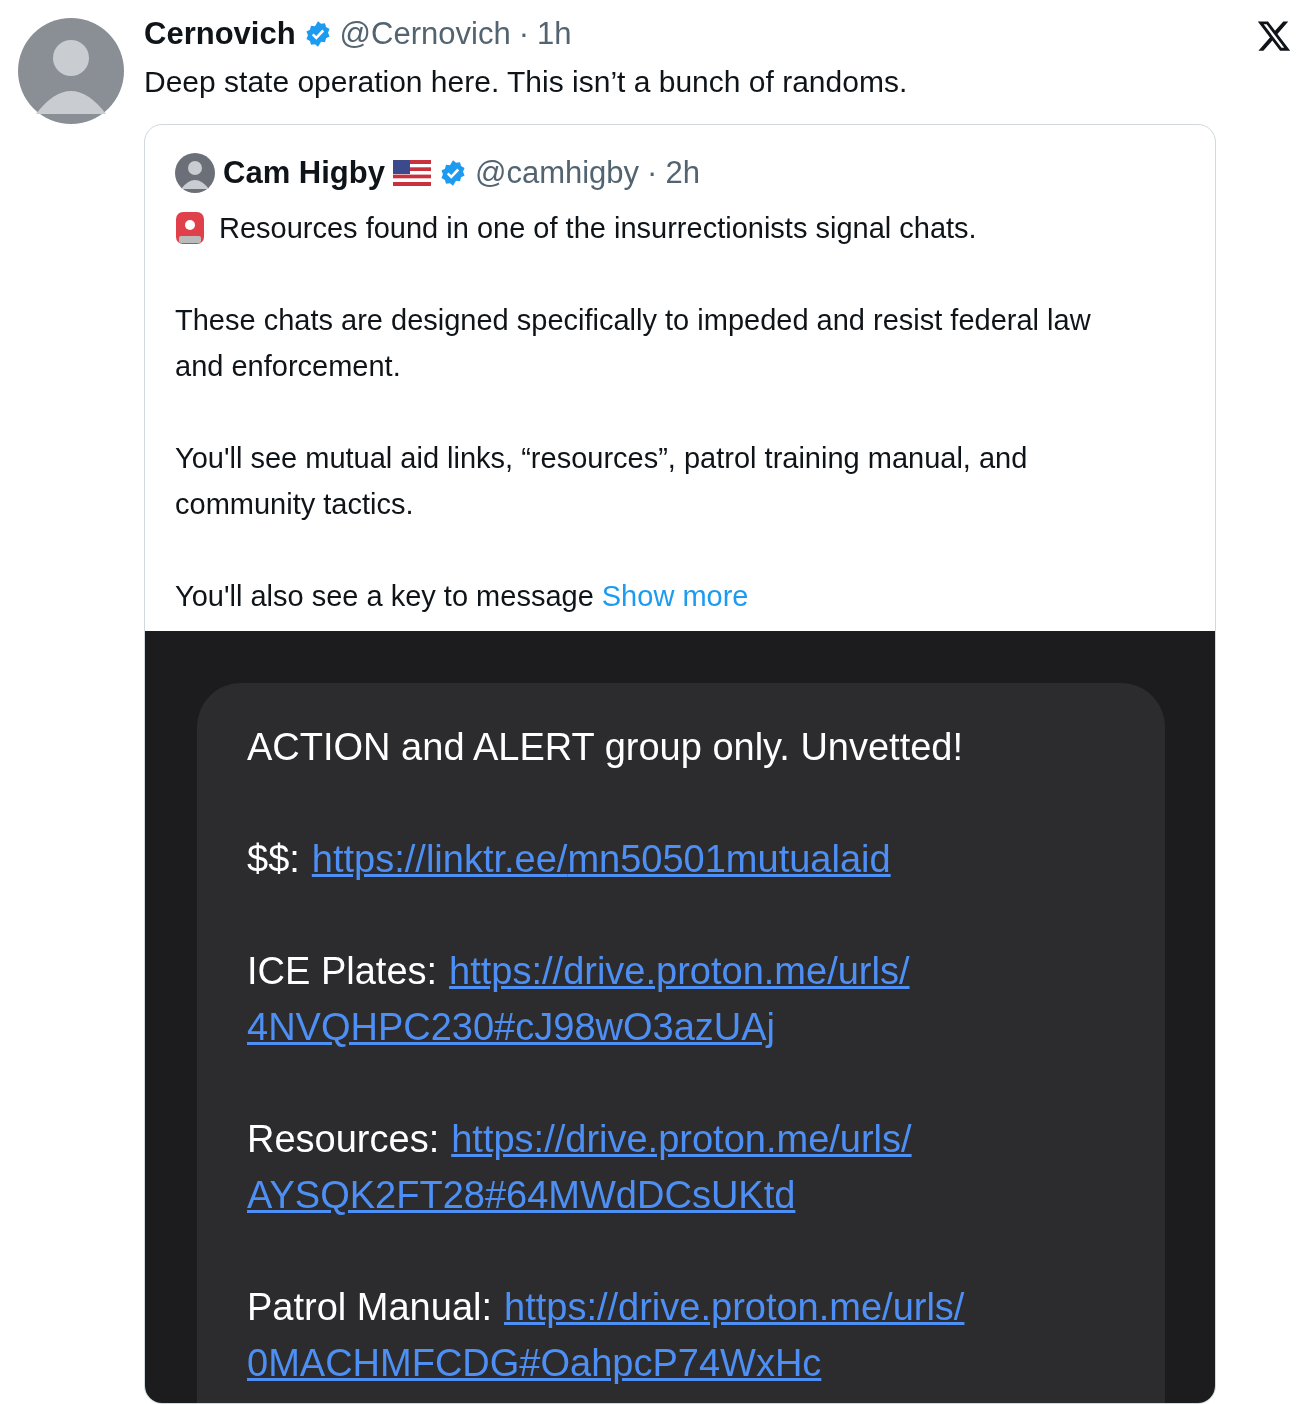  Describe the element at coordinates (598, 228) in the screenshot. I see `post-paragraph: Resources found in one of the insurrectionists signal chats.` at that location.